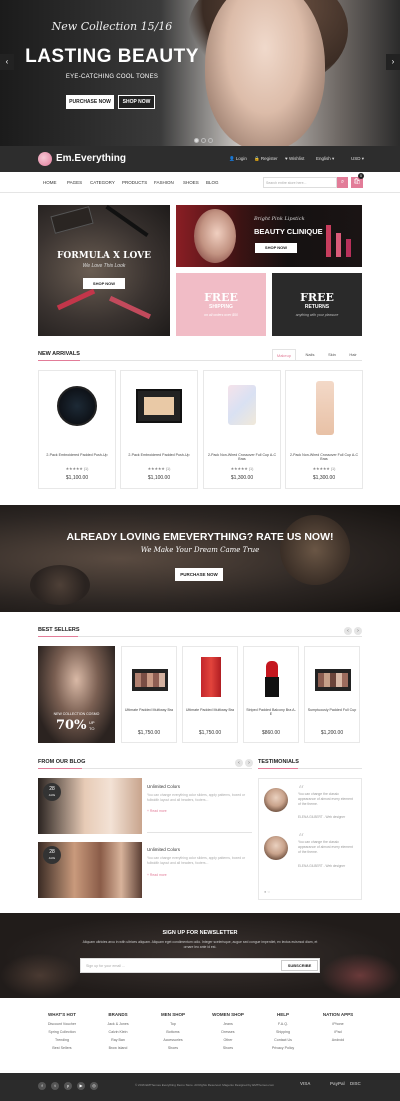  I want to click on slider-prev-icon: ‹, so click(7, 62).